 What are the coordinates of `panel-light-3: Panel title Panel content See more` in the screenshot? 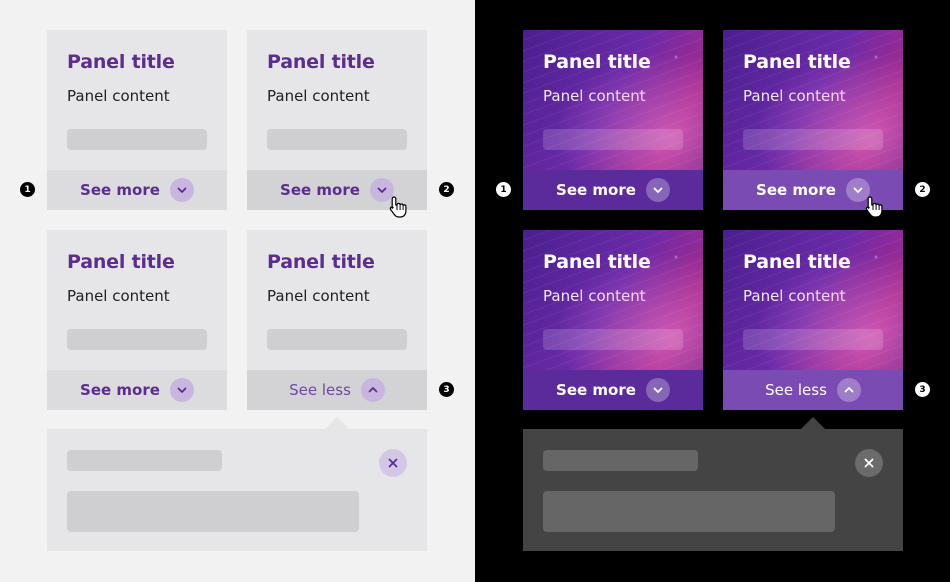 It's located at (137, 320).